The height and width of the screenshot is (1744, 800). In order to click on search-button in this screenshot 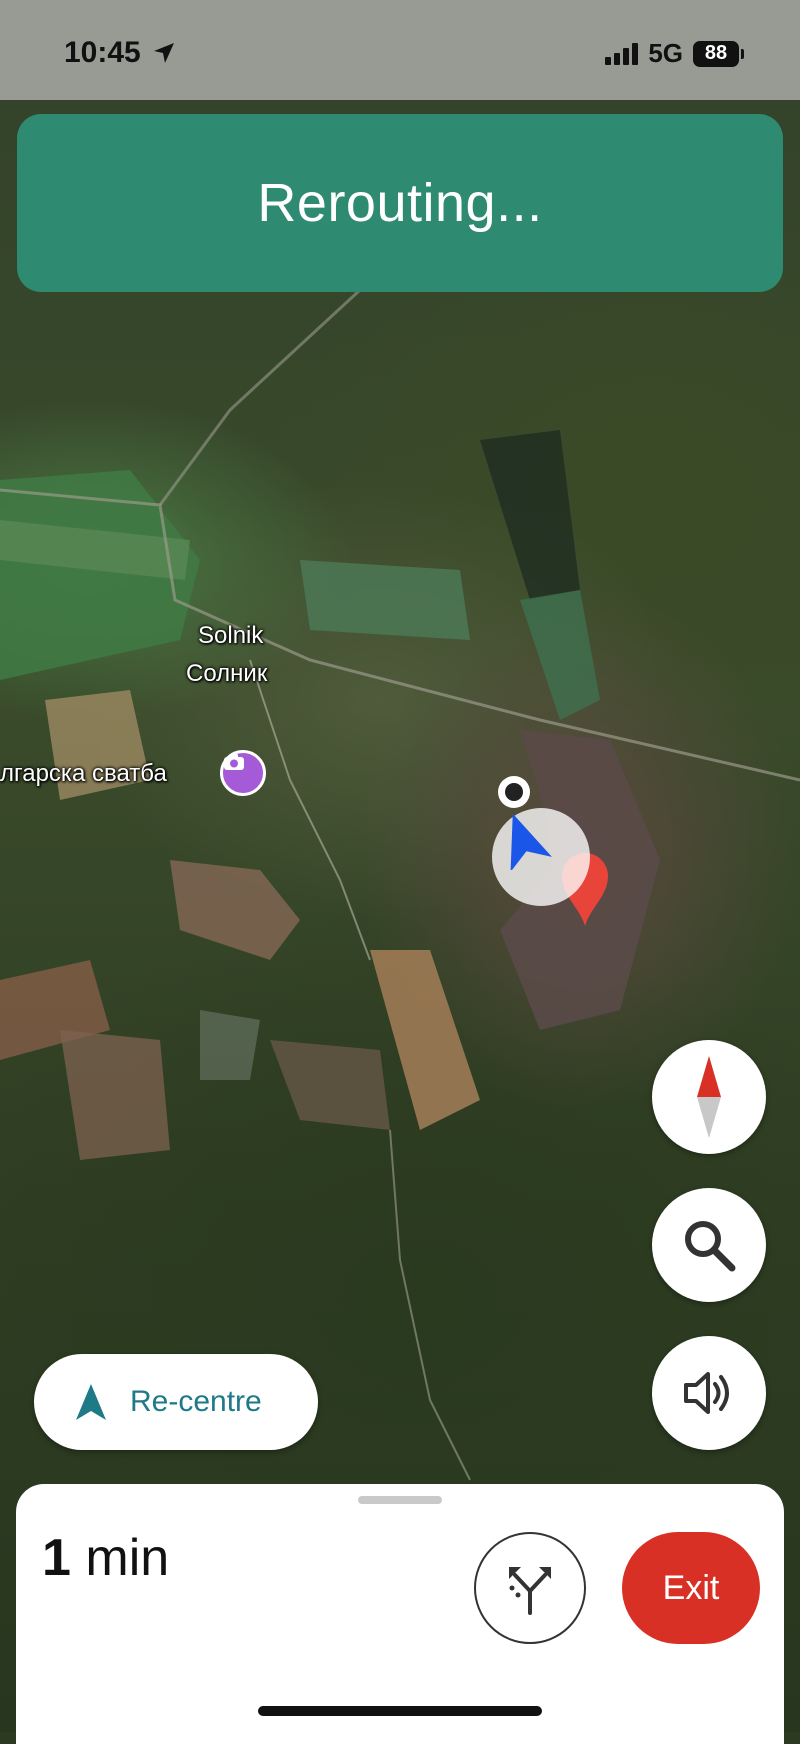, I will do `click(709, 1245)`.